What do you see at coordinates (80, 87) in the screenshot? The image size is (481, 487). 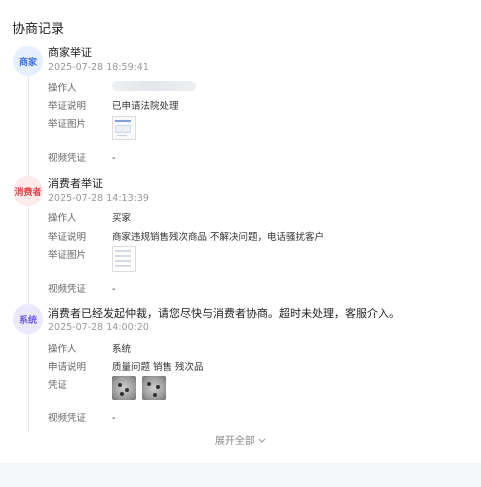 I see `operator-row: 操作人` at bounding box center [80, 87].